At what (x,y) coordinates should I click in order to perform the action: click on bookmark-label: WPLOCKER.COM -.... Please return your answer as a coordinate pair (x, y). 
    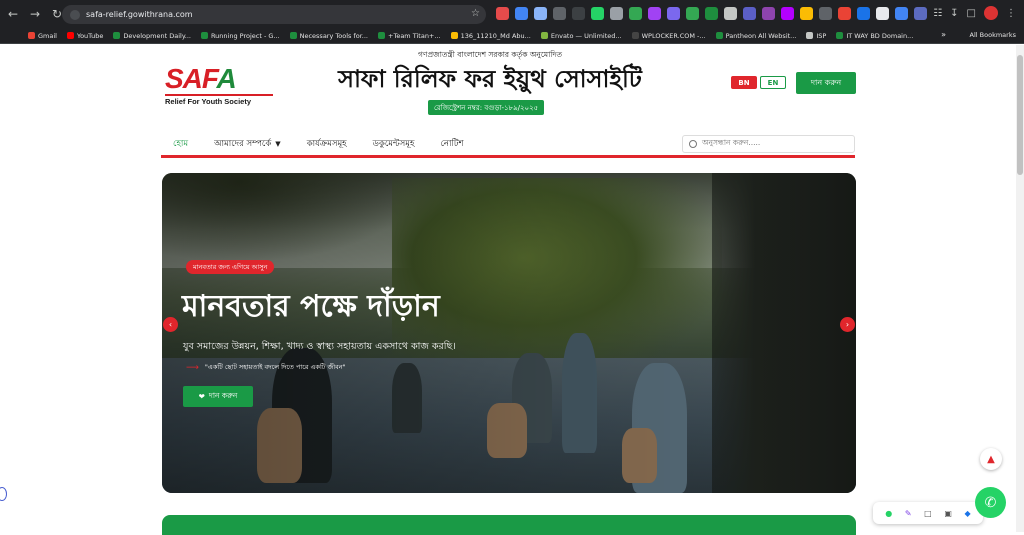
    Looking at the image, I should click on (673, 35).